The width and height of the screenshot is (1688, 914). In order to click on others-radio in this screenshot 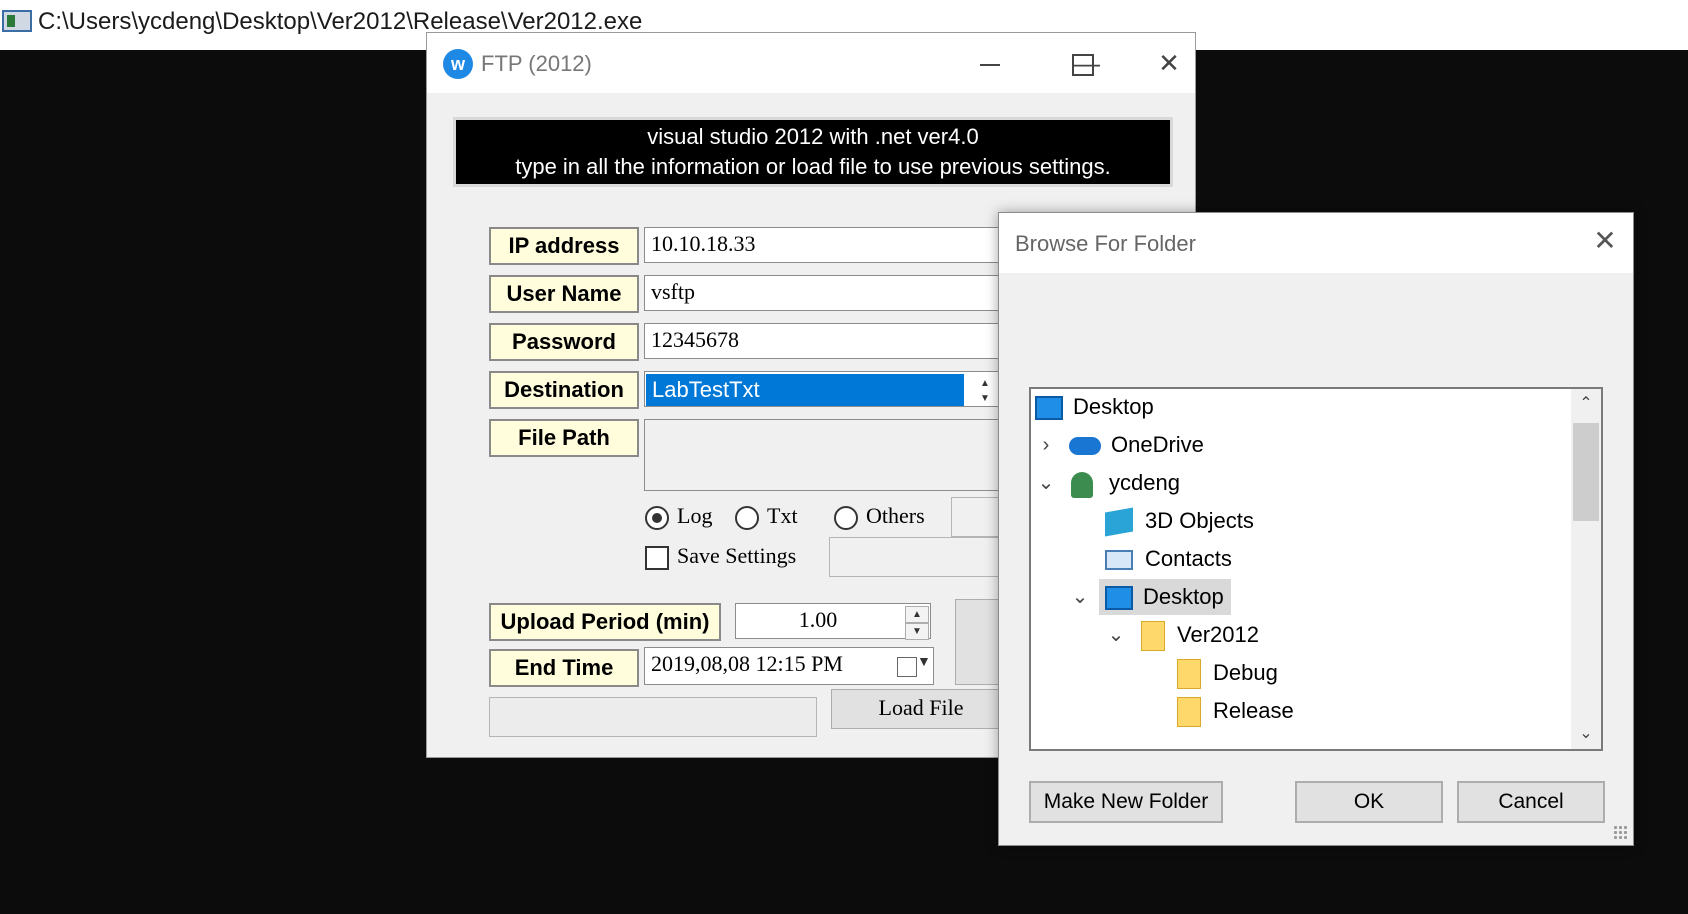, I will do `click(846, 518)`.